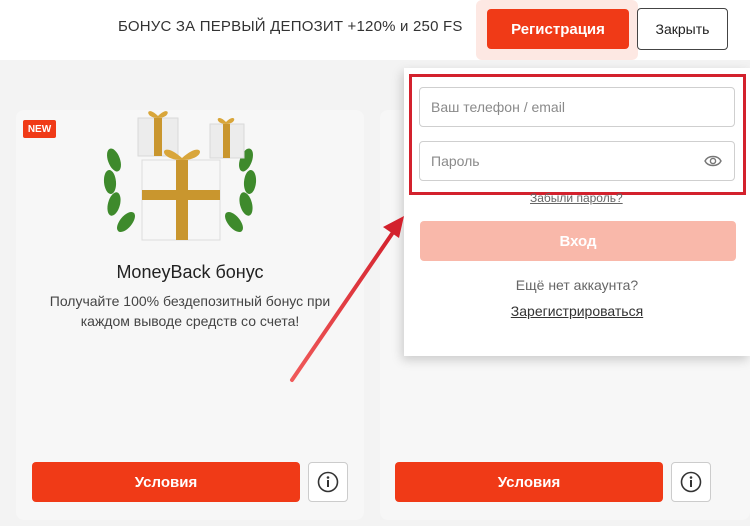  I want to click on card-title: MoneyBack бонус, so click(190, 272).